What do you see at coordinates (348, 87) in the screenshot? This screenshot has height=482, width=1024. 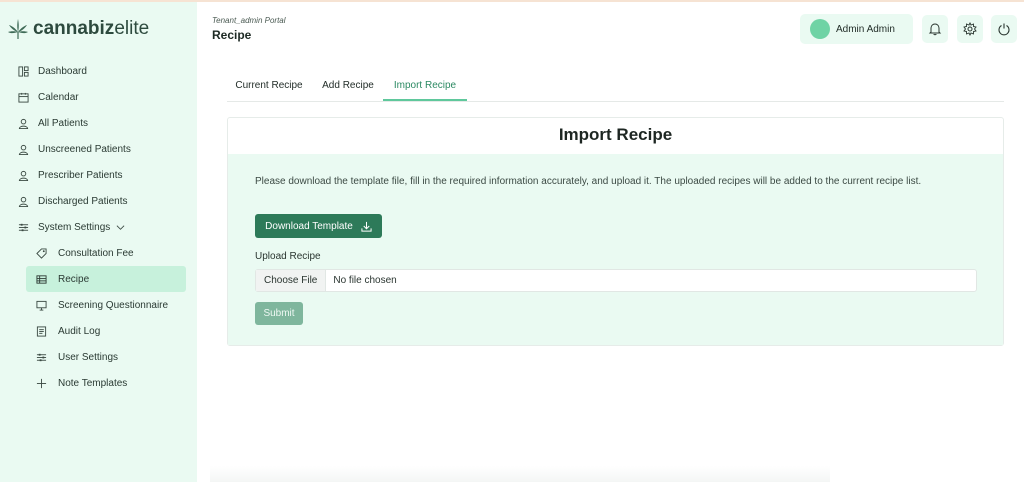 I see `tab-add-recipe: Add Recipe` at bounding box center [348, 87].